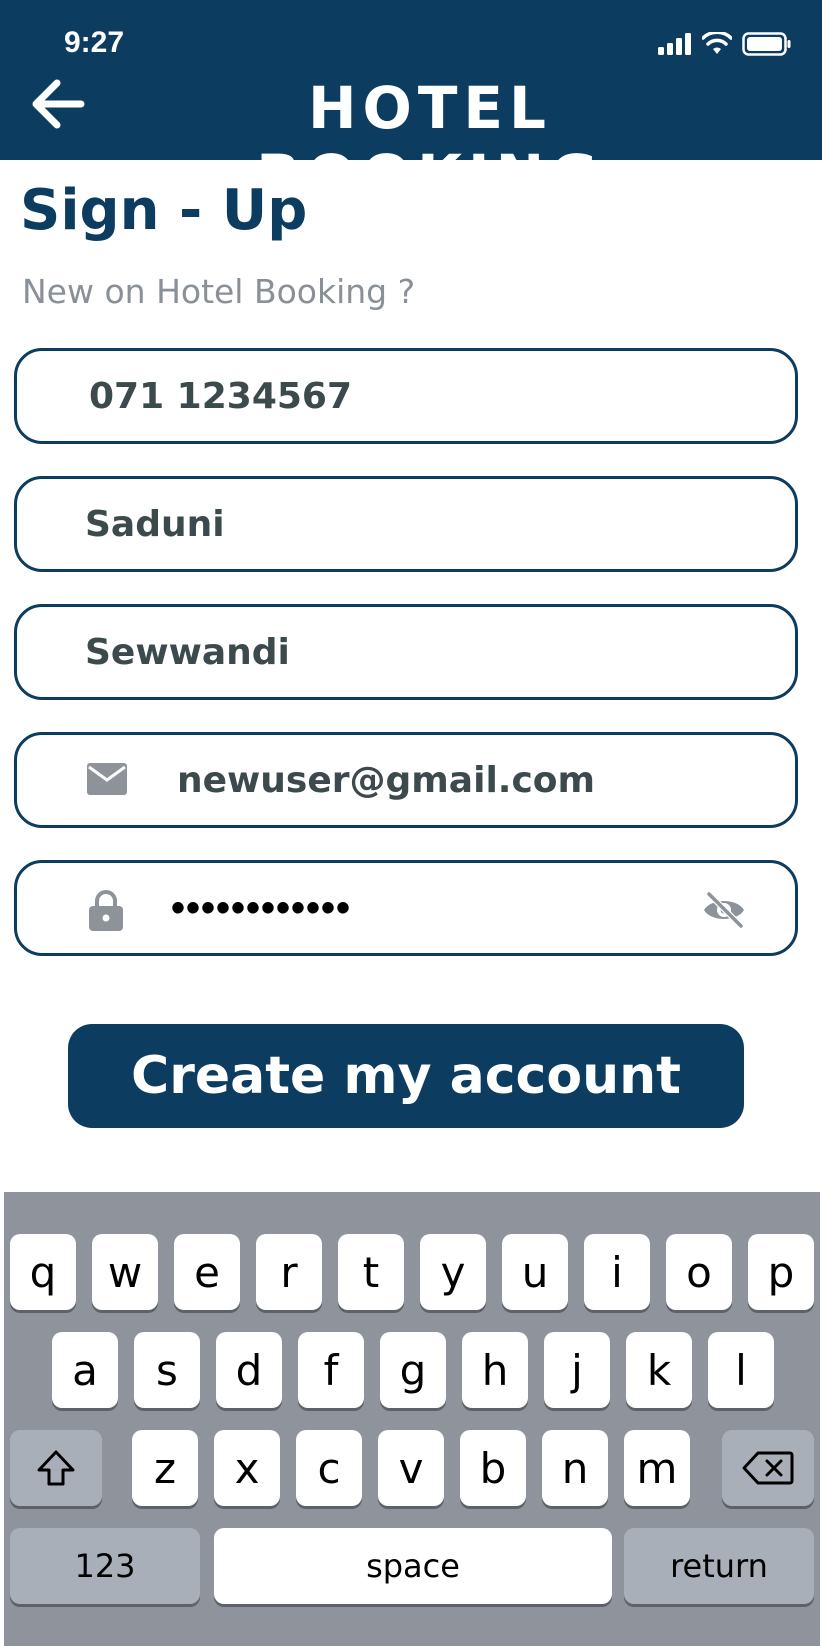 This screenshot has height=1646, width=822. Describe the element at coordinates (413, 1370) in the screenshot. I see `key-g: g` at that location.